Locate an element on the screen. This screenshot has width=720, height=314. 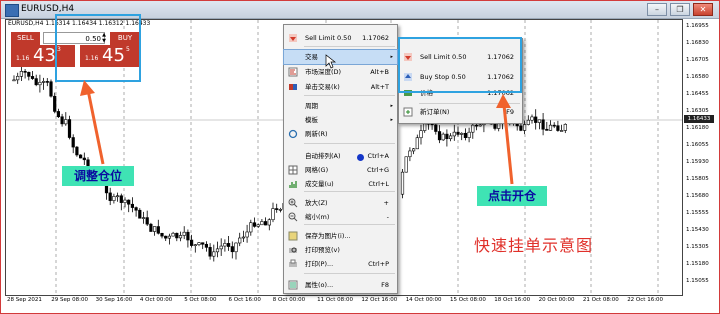
annotation-adjust-position: 调整仓位 is located at coordinates (98, 176).